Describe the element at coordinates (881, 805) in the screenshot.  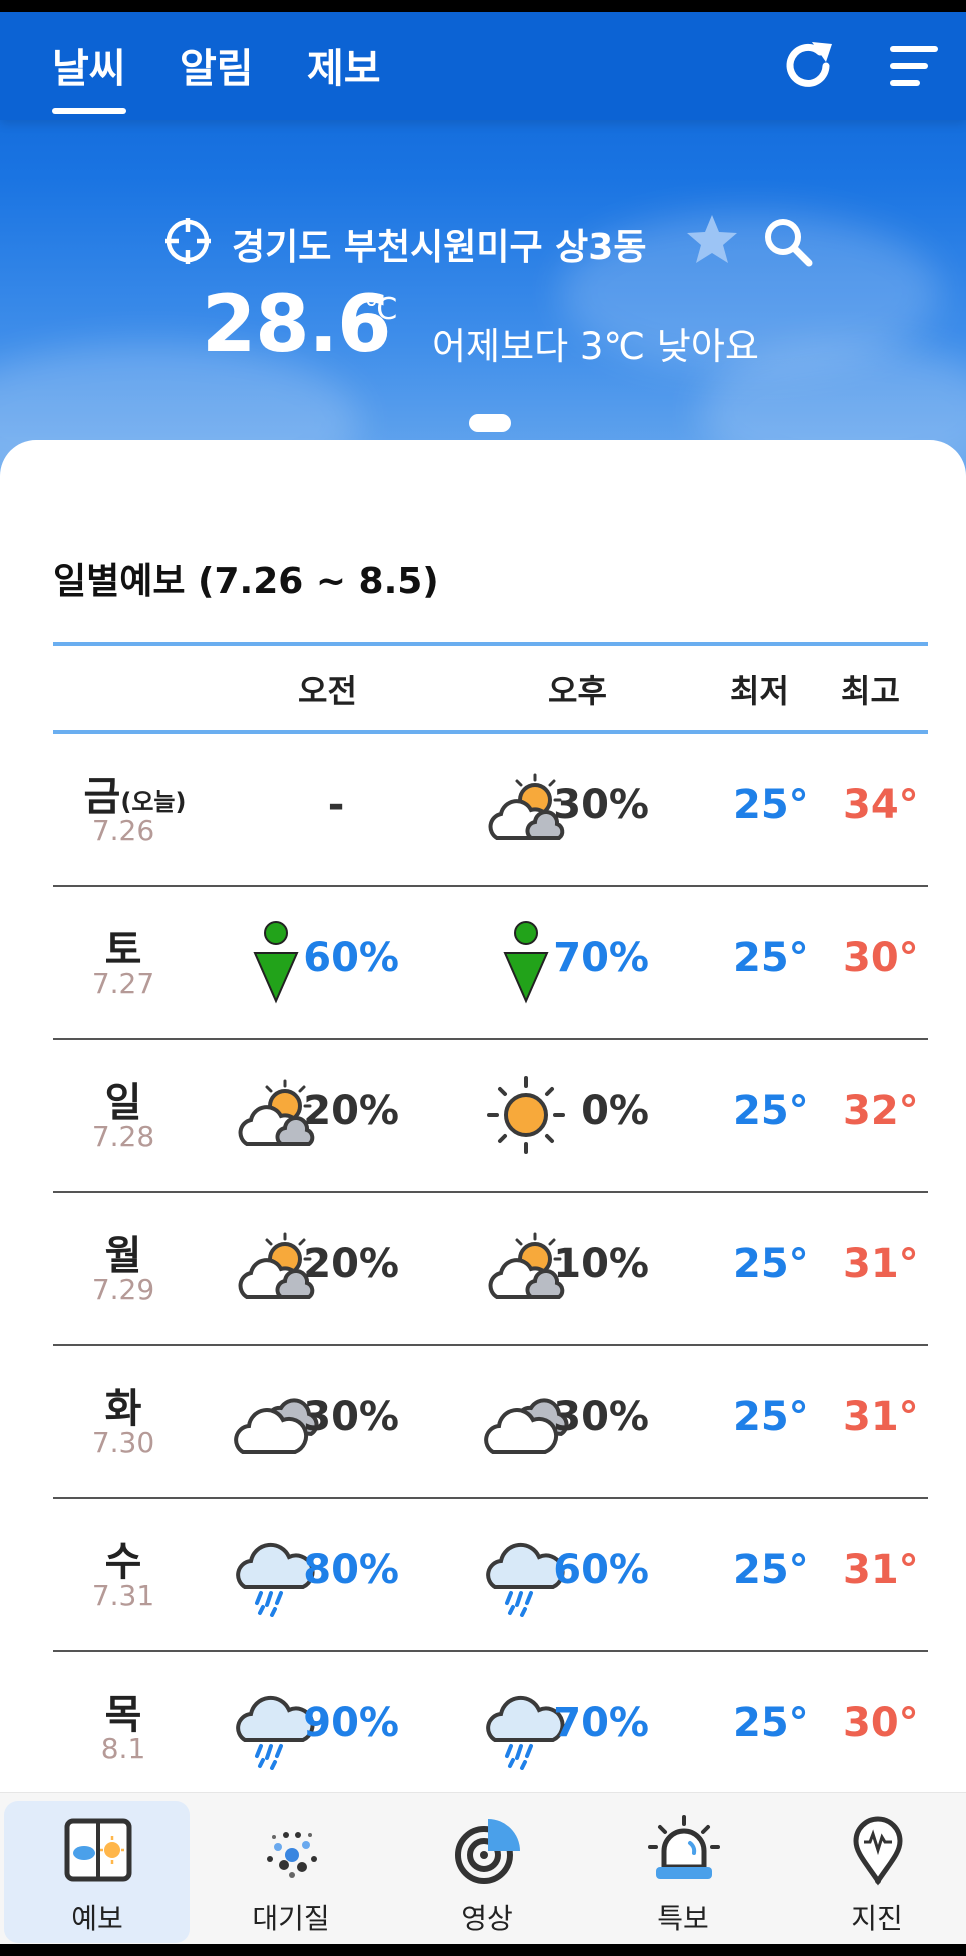
I see `max-temperature: 34°` at that location.